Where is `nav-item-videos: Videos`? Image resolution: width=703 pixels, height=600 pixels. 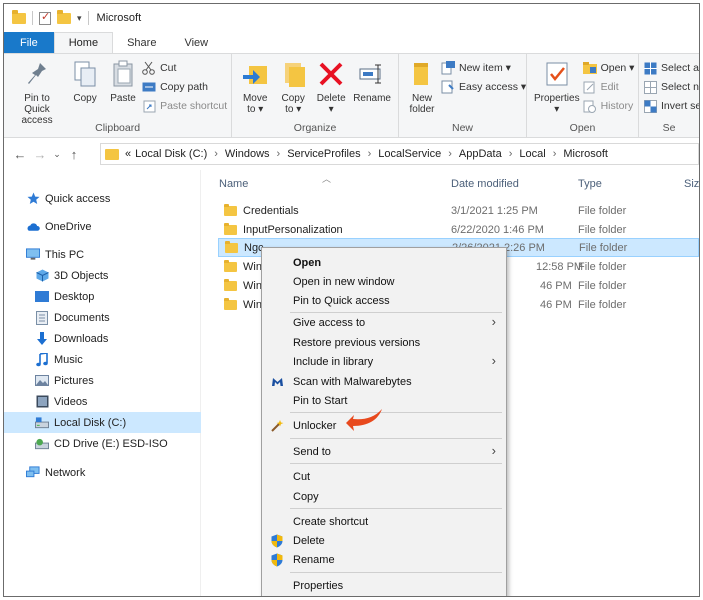
nav-item-videos: Videos is located at coordinates (102, 401).